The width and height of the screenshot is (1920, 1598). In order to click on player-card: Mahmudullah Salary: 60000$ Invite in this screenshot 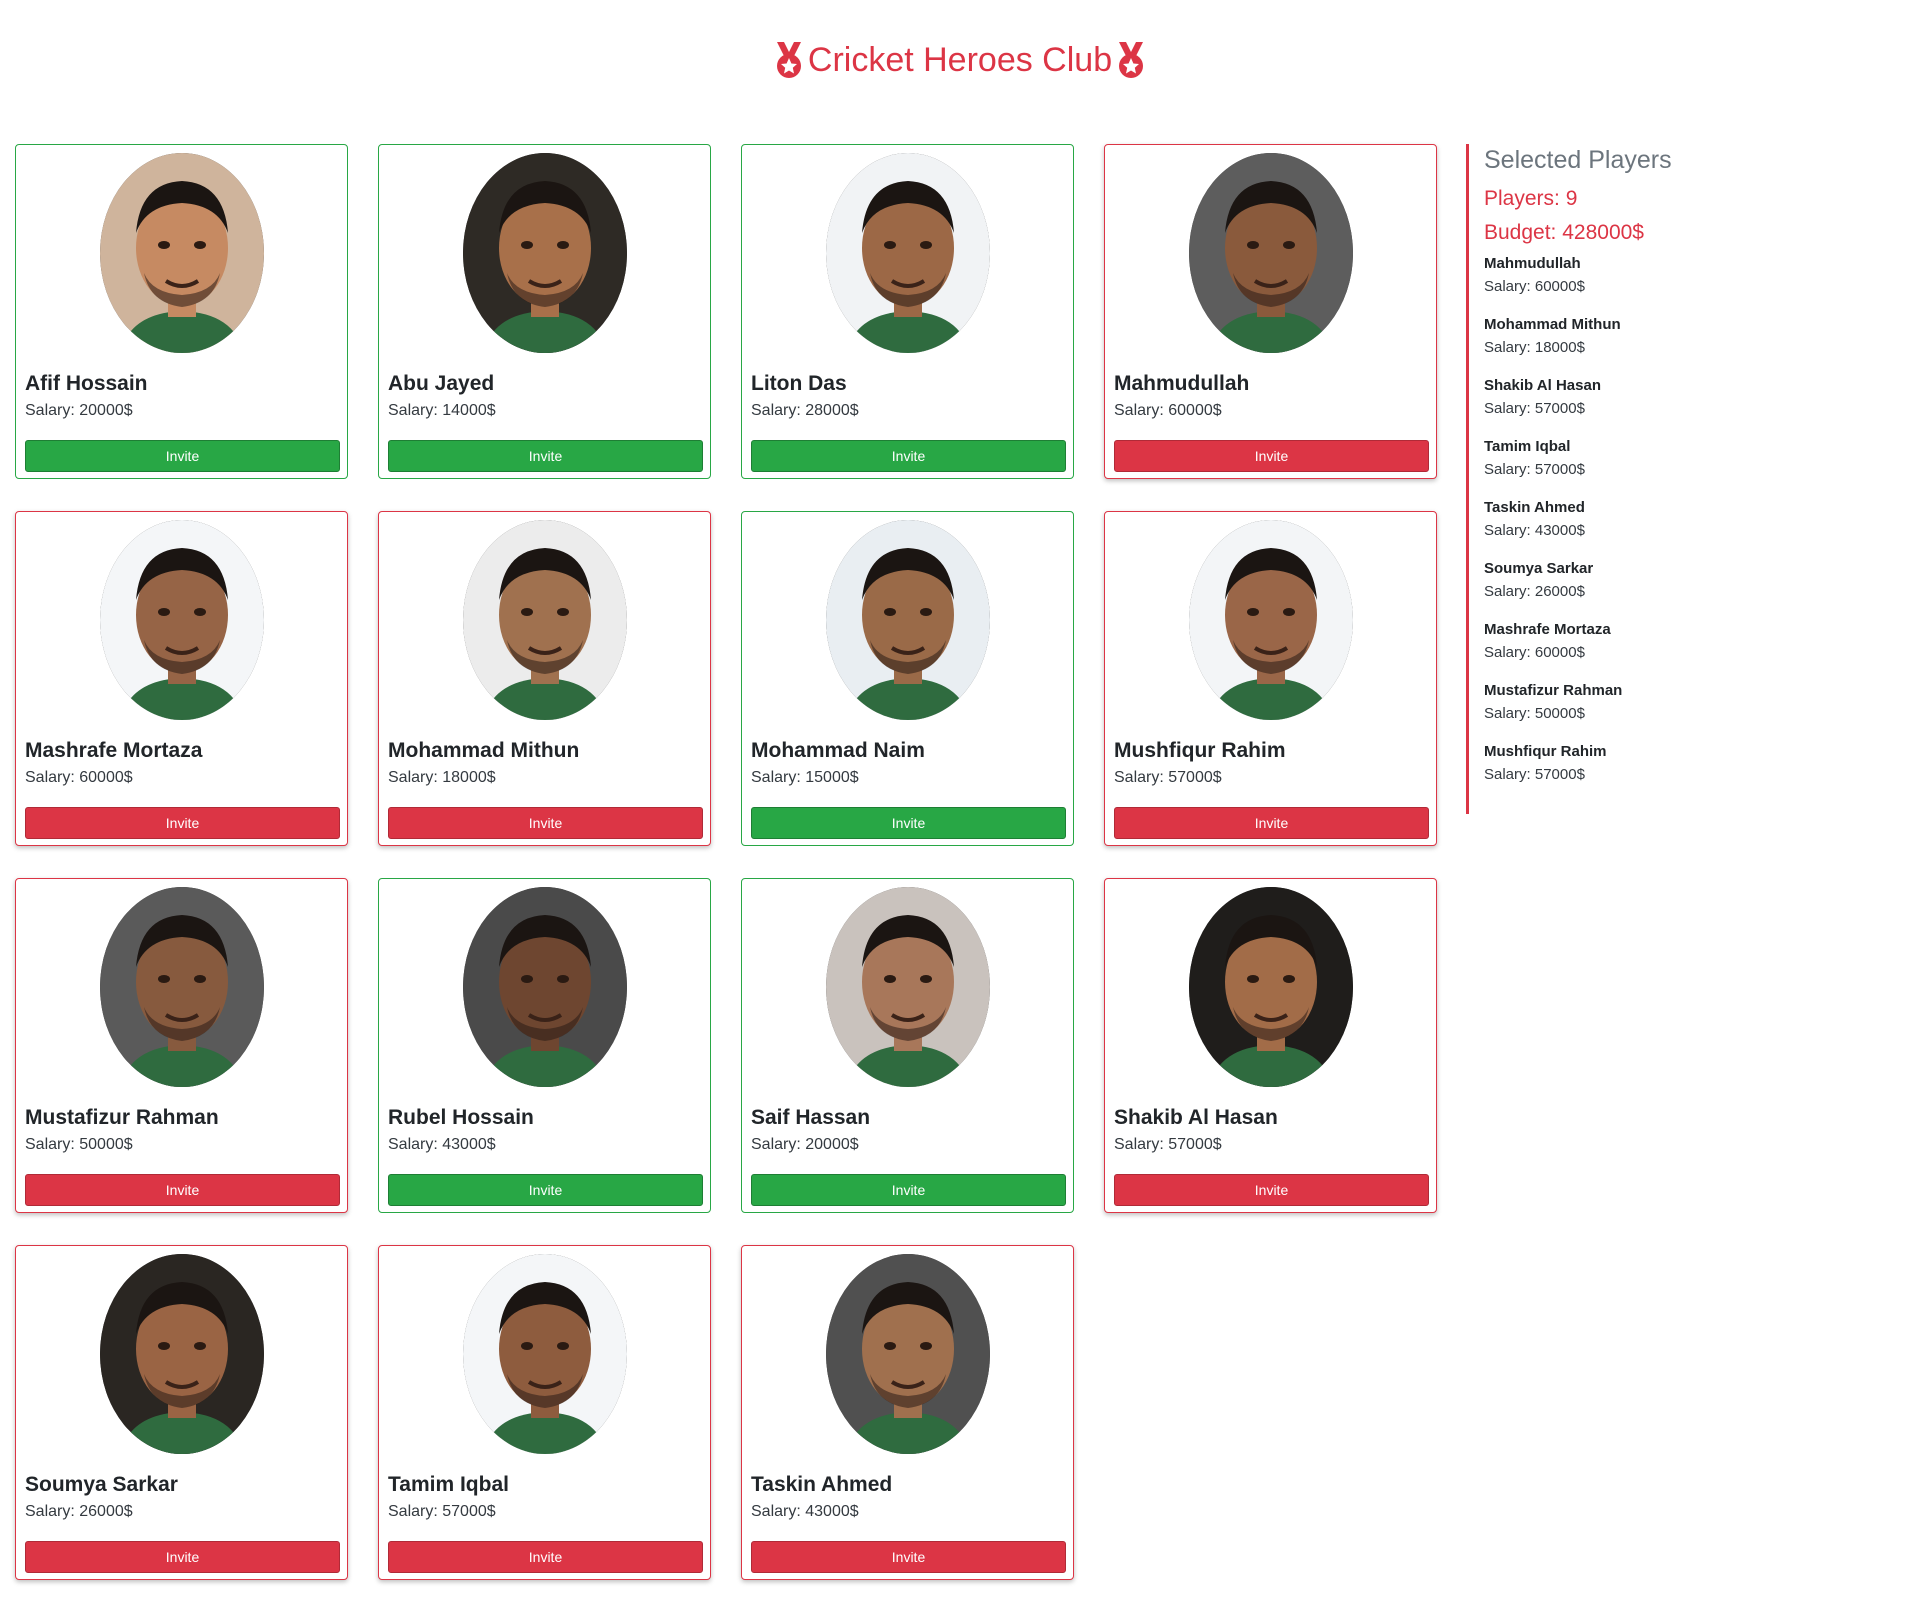, I will do `click(1270, 311)`.